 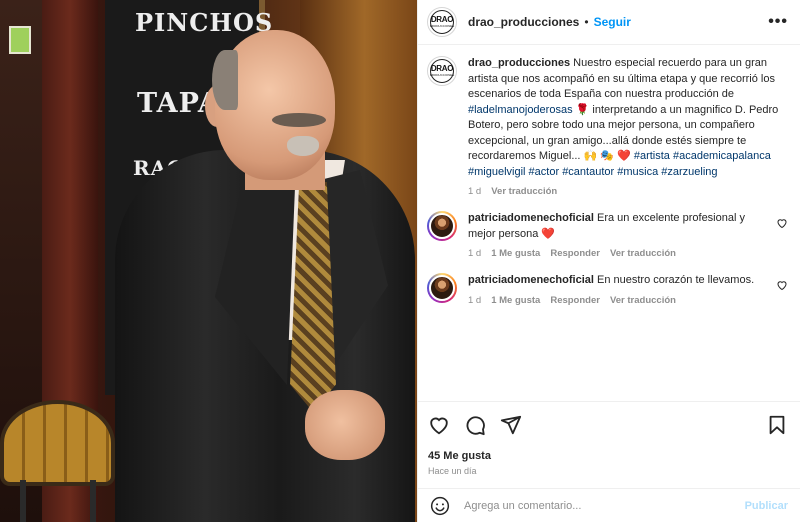 What do you see at coordinates (628, 191) in the screenshot?
I see `caption-meta: 1 d Ver traducción` at bounding box center [628, 191].